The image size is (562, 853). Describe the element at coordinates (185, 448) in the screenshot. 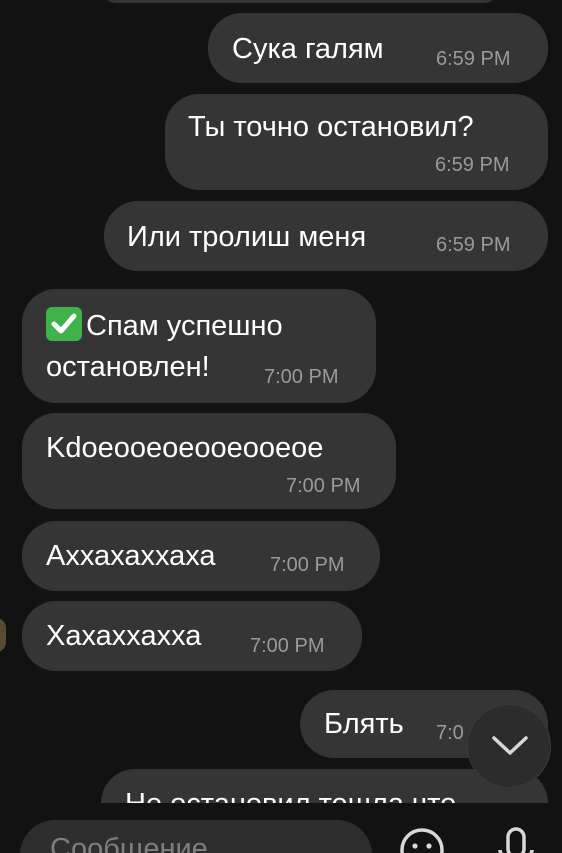

I see `message-text: Kdoeooeoeooeooeoe` at that location.